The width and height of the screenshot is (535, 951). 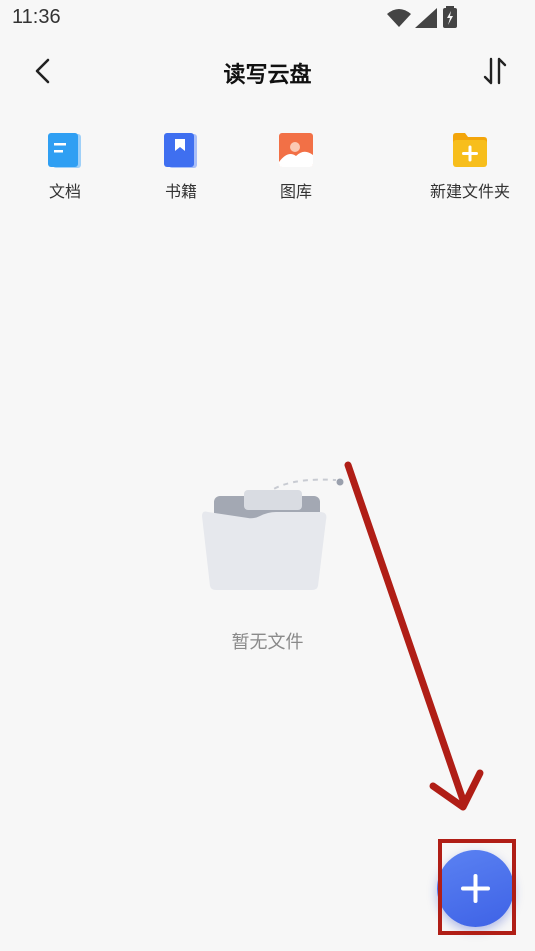 I want to click on annotation-highlight-box, so click(x=477, y=887).